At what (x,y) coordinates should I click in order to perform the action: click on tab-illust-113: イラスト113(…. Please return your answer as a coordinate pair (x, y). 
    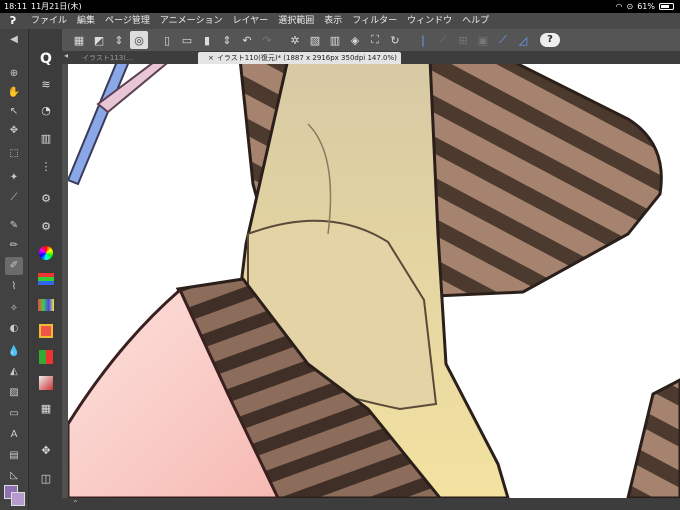
    Looking at the image, I should click on (104, 58).